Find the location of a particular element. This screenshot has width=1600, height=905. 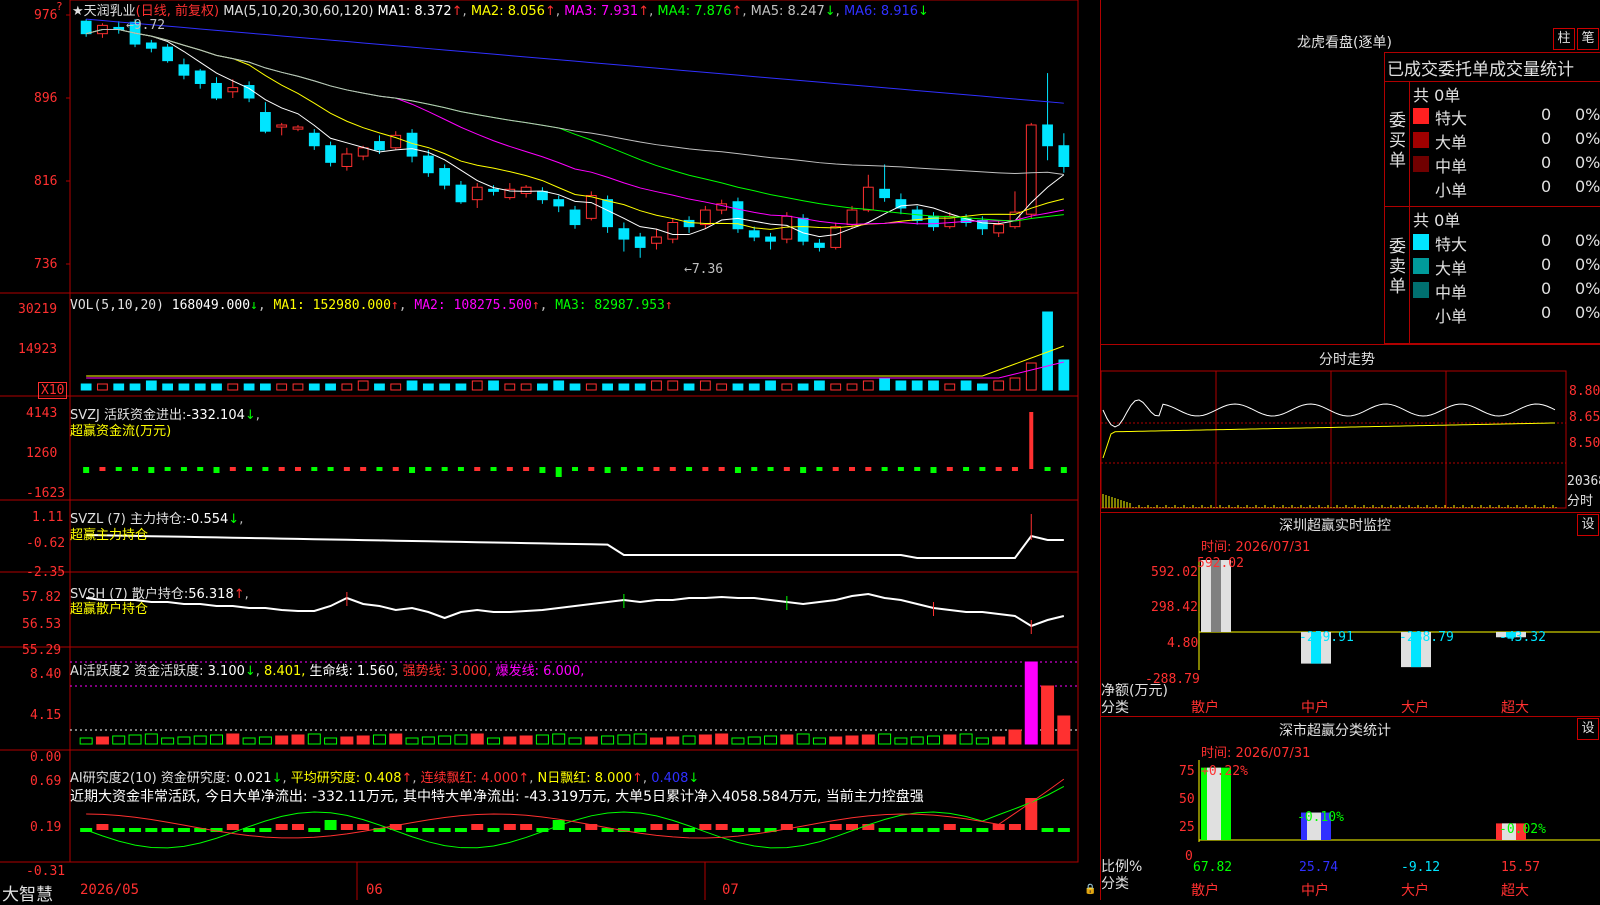

ma6-value: MA6: 8.916 is located at coordinates (881, 11).